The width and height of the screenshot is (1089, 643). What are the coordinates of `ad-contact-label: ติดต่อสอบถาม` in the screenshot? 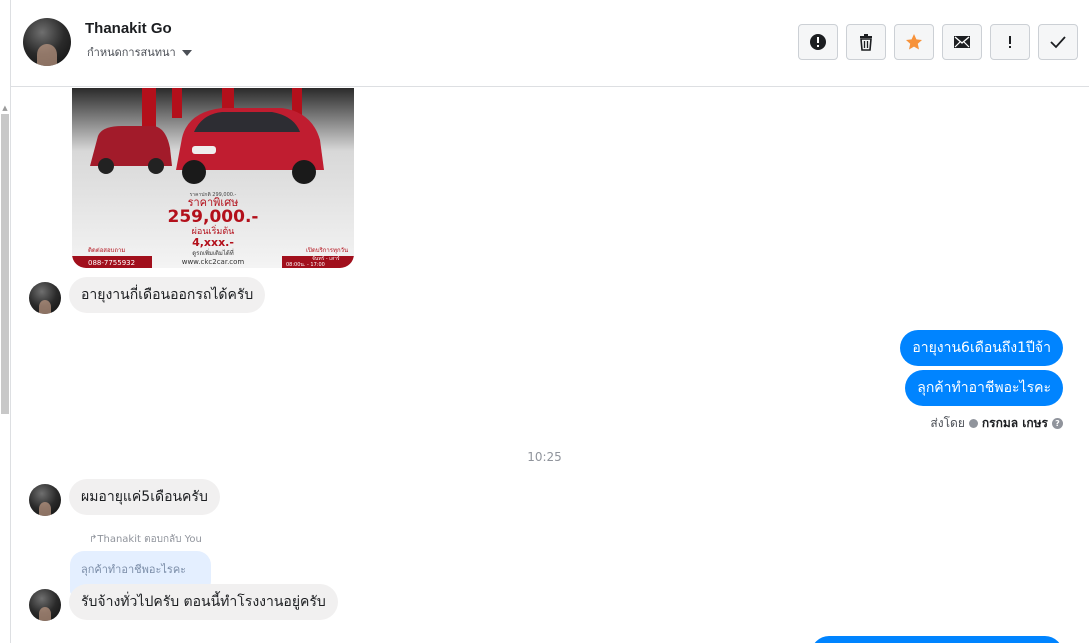 It's located at (106, 250).